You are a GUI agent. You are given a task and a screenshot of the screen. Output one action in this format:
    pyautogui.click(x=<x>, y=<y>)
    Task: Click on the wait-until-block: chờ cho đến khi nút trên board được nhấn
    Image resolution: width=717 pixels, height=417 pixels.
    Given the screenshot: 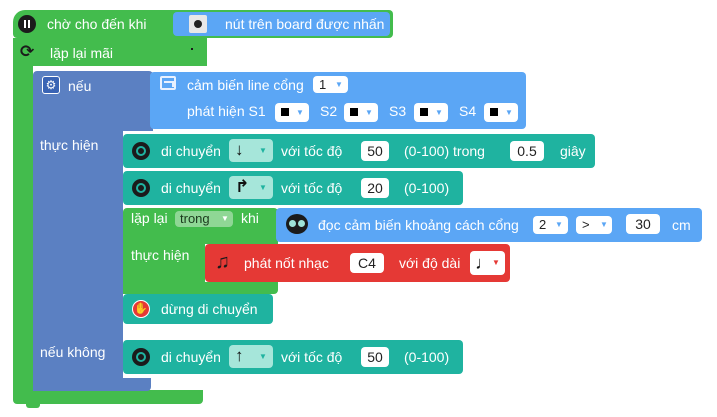 What is the action you would take?
    pyautogui.click(x=203, y=24)
    